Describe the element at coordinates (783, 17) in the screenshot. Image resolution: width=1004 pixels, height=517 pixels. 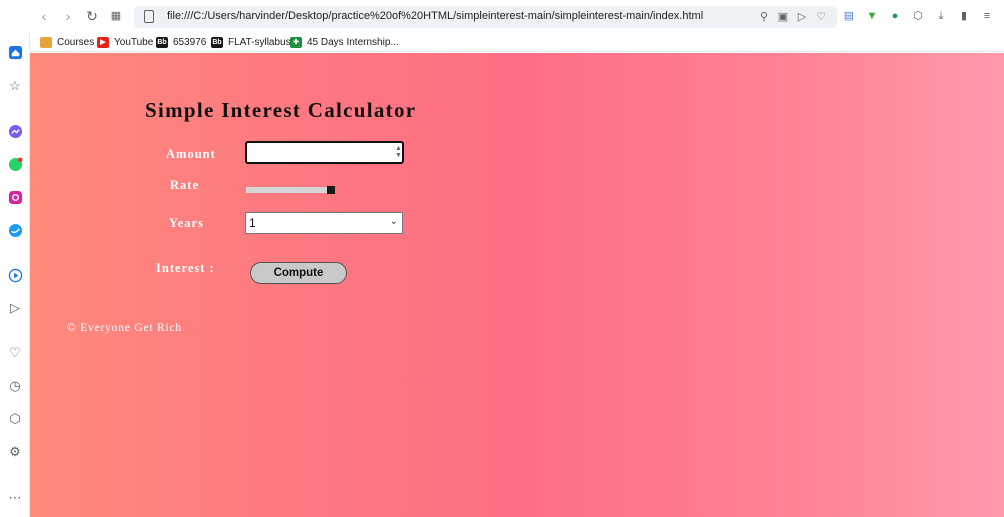
I see `snapshot-icon: ▣` at that location.